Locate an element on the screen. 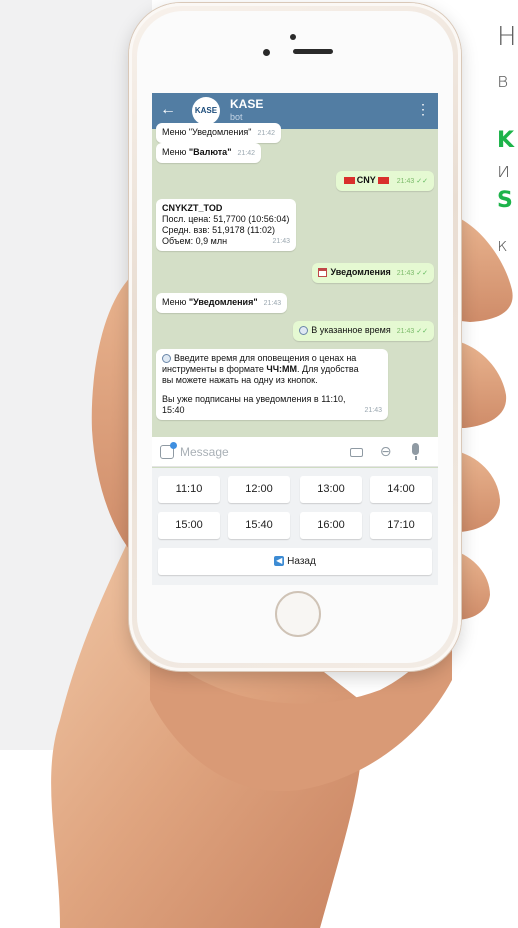 This screenshot has width=518, height=928. bot-avatar: KASE is located at coordinates (206, 111).